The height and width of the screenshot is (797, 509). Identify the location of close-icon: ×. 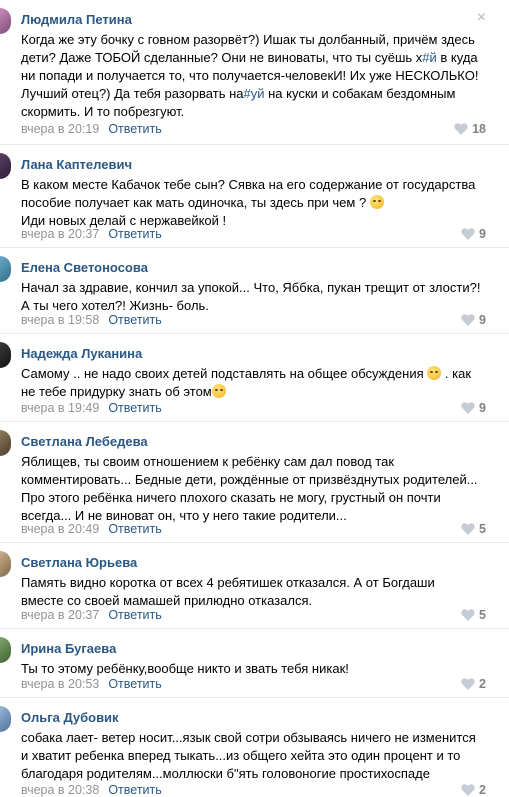
(481, 18).